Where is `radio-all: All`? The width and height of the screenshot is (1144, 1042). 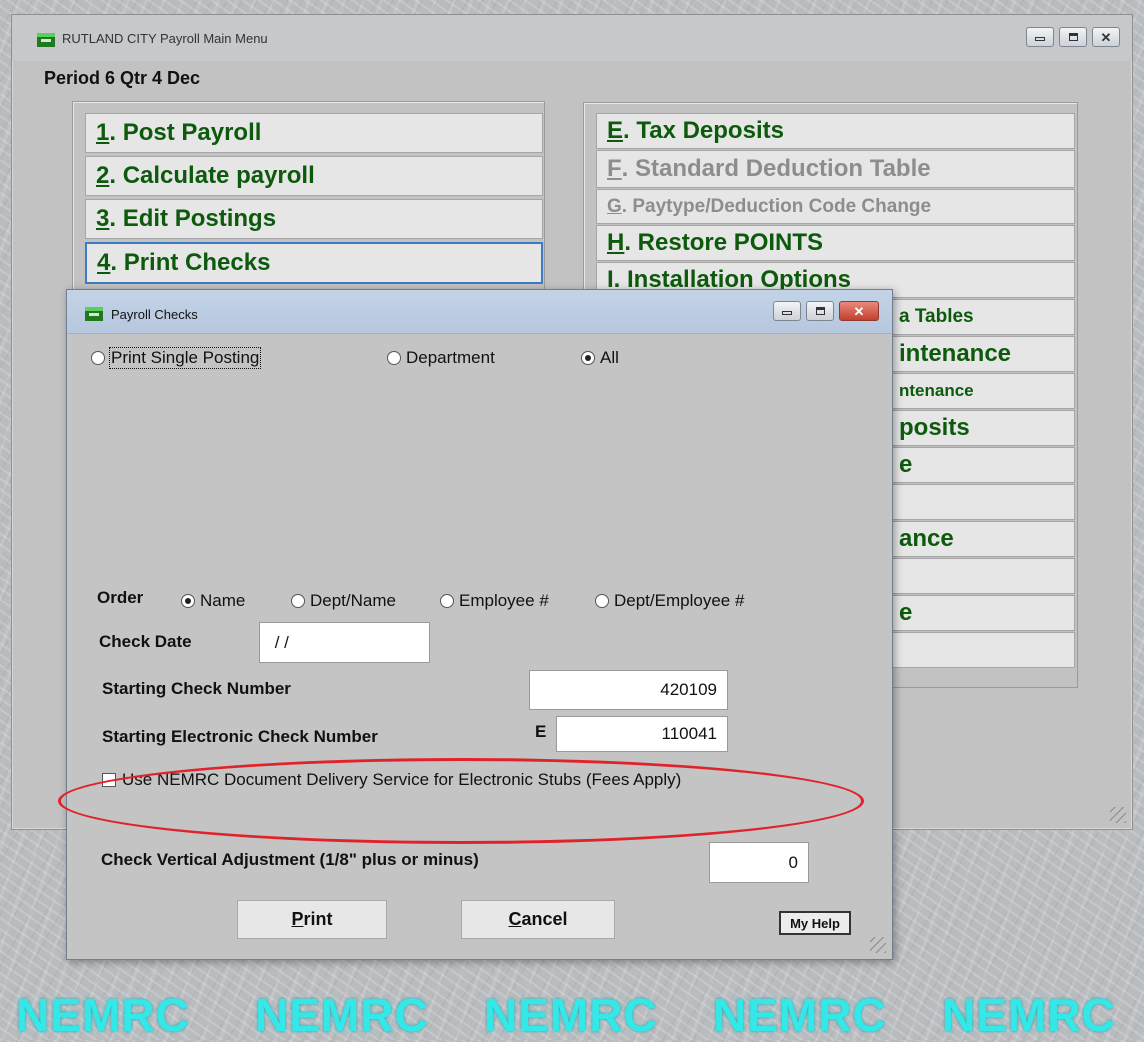
radio-all: All is located at coordinates (600, 358).